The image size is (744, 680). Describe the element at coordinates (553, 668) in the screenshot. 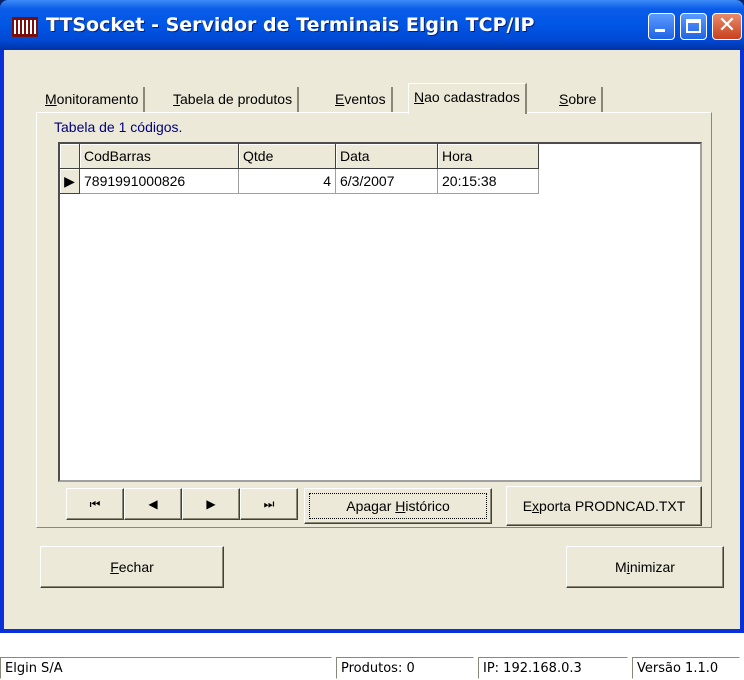

I see `status-ip: IP: 192.168.0.3` at that location.